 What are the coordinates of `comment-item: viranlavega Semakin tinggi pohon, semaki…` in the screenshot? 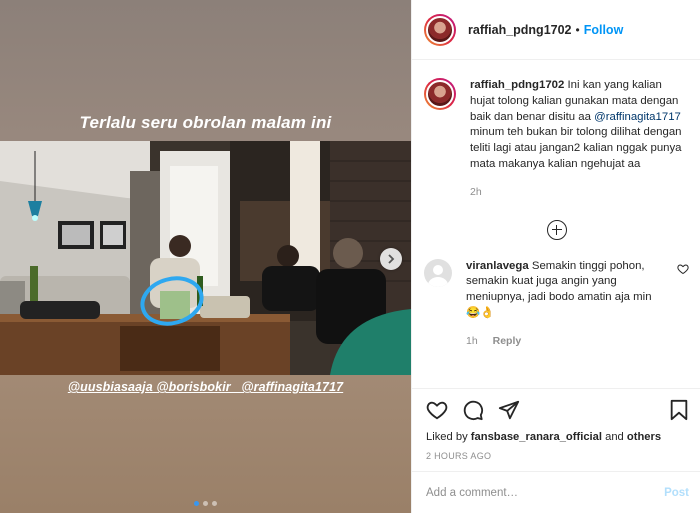 It's located at (556, 304).